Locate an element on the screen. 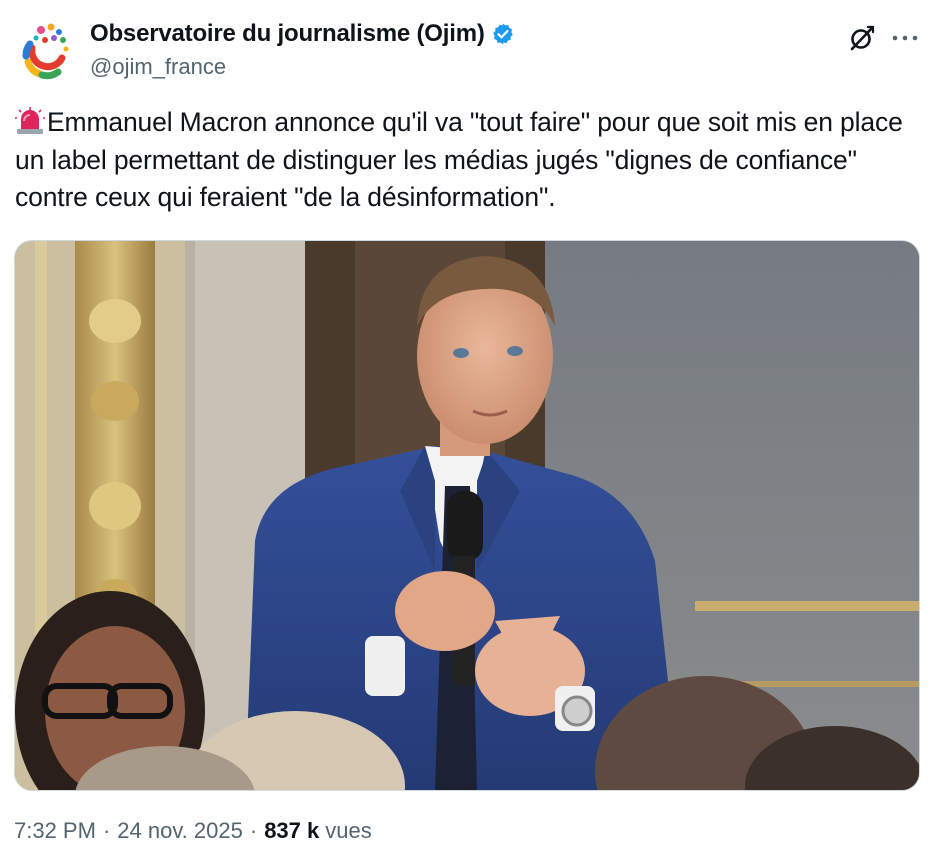 This screenshot has width=938, height=868. views-label: vues is located at coordinates (348, 830).